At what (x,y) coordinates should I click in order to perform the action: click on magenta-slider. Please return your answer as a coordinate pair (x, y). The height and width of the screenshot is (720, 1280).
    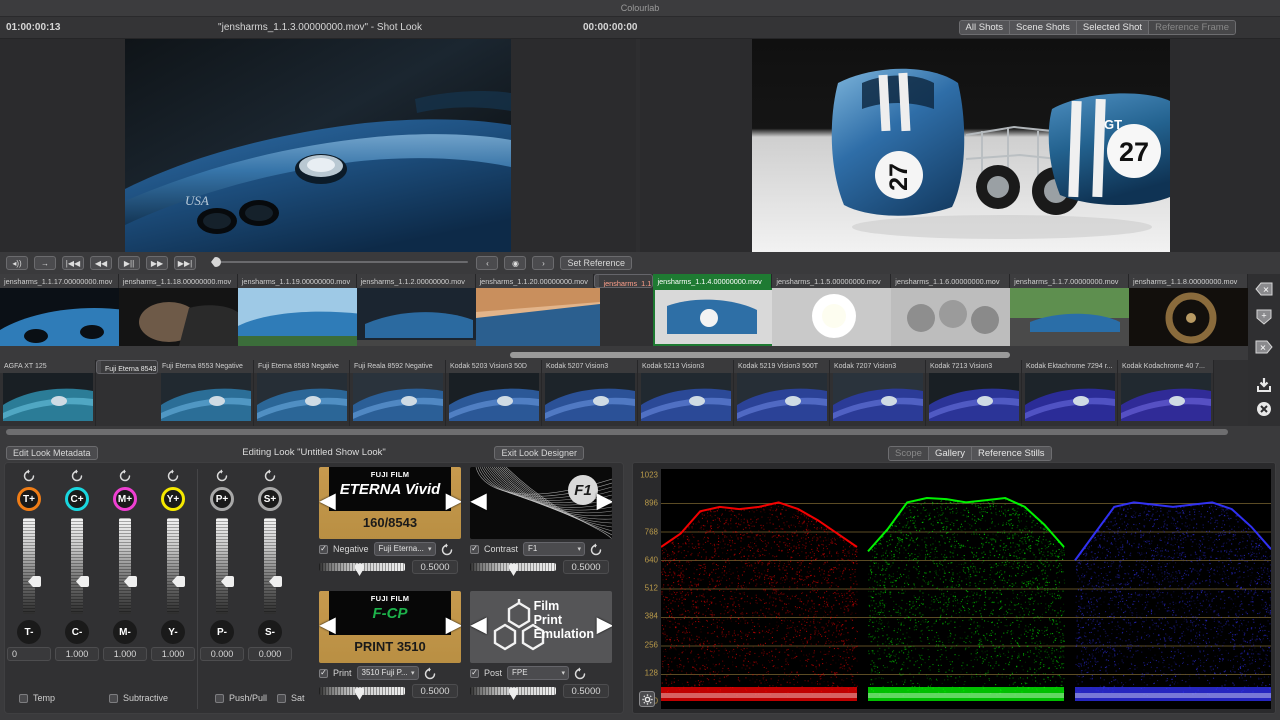
    Looking at the image, I should click on (128, 566).